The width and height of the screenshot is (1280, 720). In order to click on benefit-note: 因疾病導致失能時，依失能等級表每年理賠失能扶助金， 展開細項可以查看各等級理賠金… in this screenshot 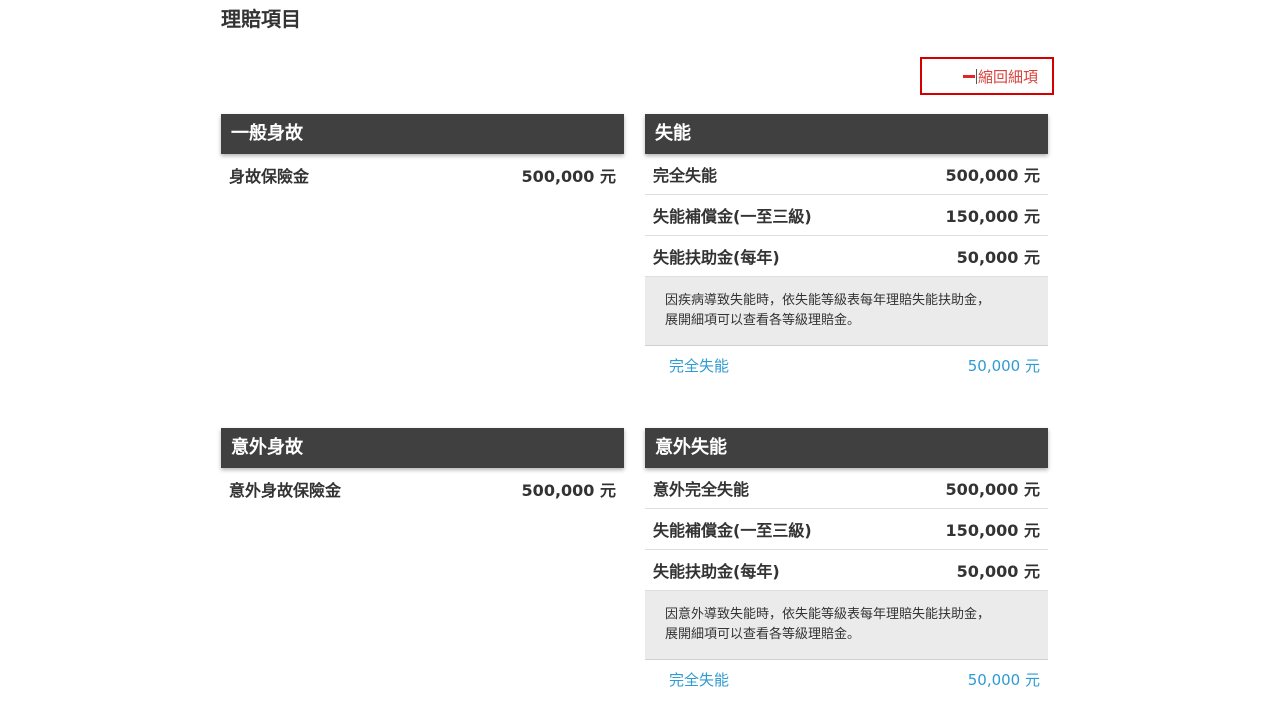, I will do `click(846, 311)`.